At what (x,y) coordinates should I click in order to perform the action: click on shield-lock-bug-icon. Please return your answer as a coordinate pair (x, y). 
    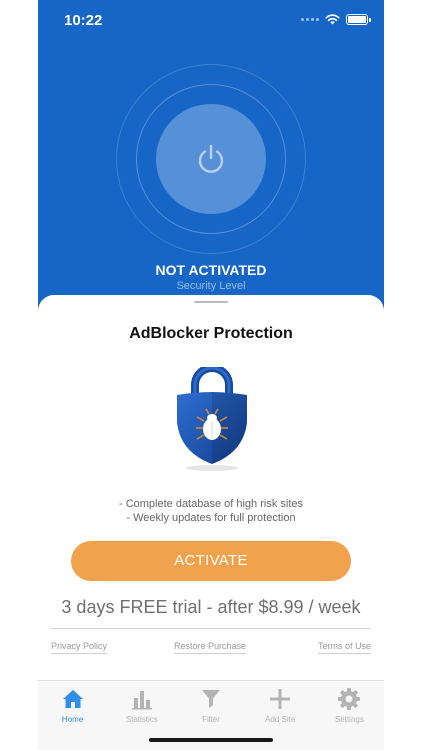
    Looking at the image, I should click on (212, 419).